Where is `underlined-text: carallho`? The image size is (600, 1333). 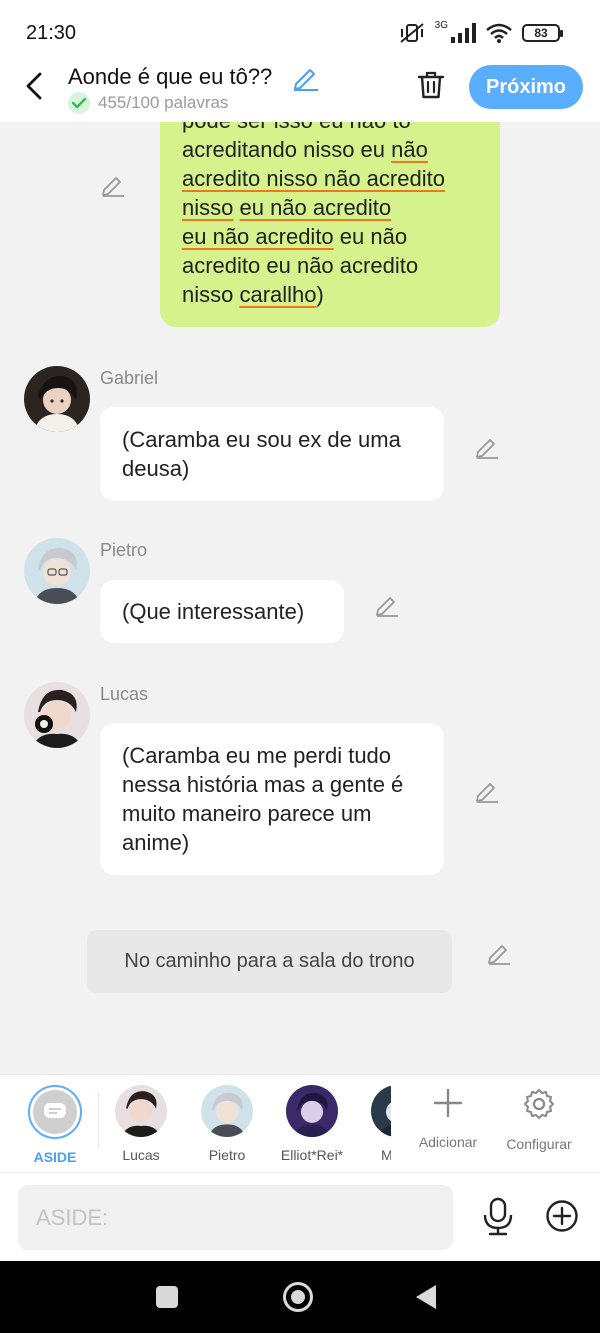
underlined-text: carallho is located at coordinates (278, 294).